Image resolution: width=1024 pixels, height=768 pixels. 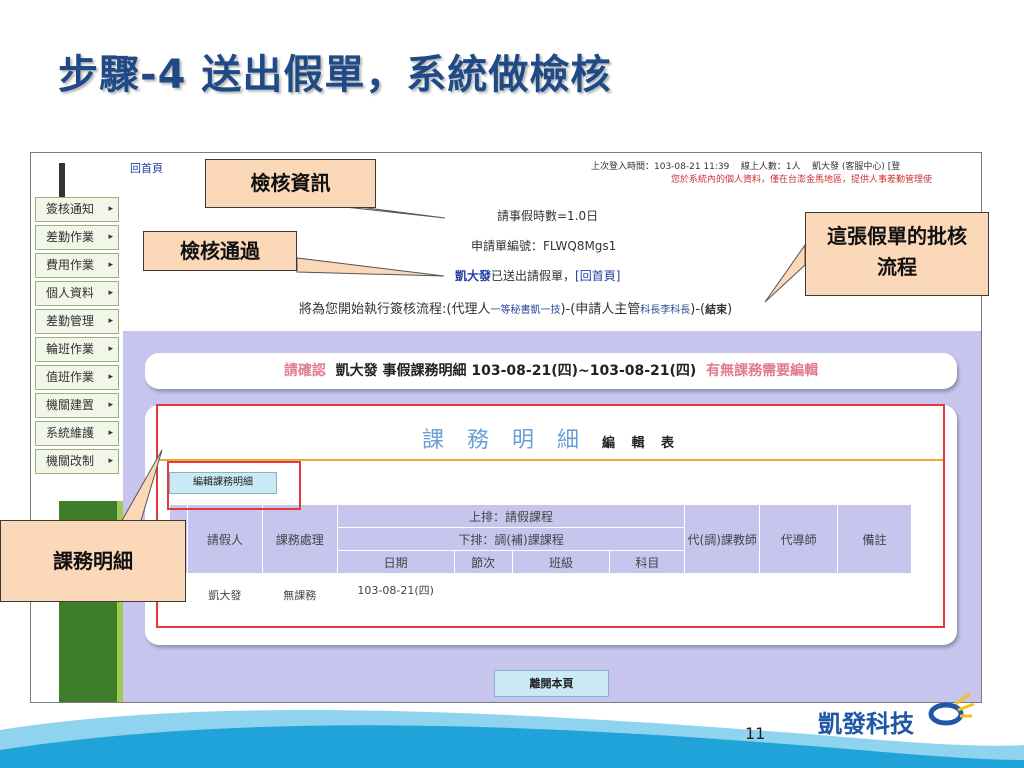 What do you see at coordinates (141, 487) in the screenshot?
I see `pointer-course-detail` at bounding box center [141, 487].